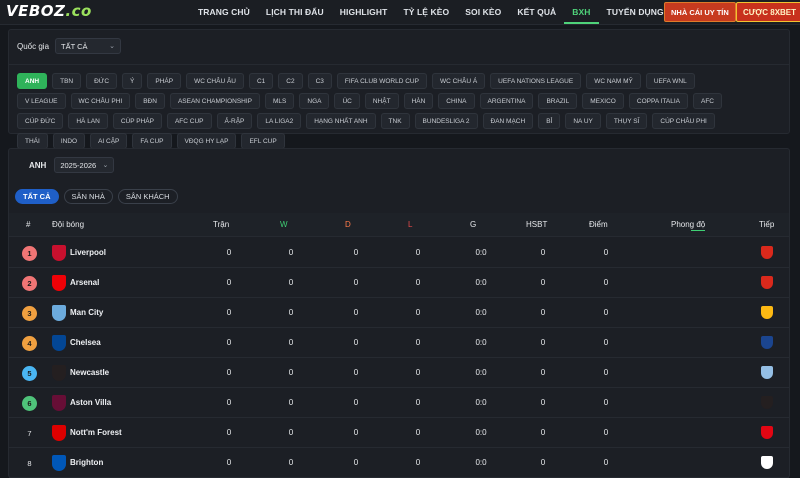  Describe the element at coordinates (399, 343) in the screenshot. I see `table-row: 4 Chelsea 0 0 0 0 0:0 0 0` at that location.